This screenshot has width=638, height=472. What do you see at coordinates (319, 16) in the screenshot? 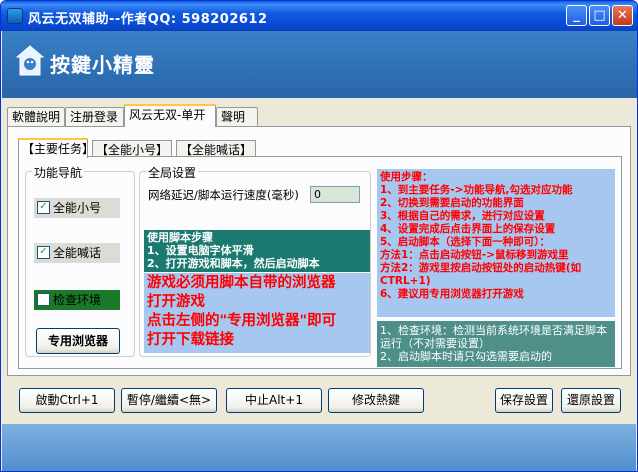
I see `title-bar: 风云无双辅助--作者QQ: 598202612 _ □ ✕` at bounding box center [319, 16].